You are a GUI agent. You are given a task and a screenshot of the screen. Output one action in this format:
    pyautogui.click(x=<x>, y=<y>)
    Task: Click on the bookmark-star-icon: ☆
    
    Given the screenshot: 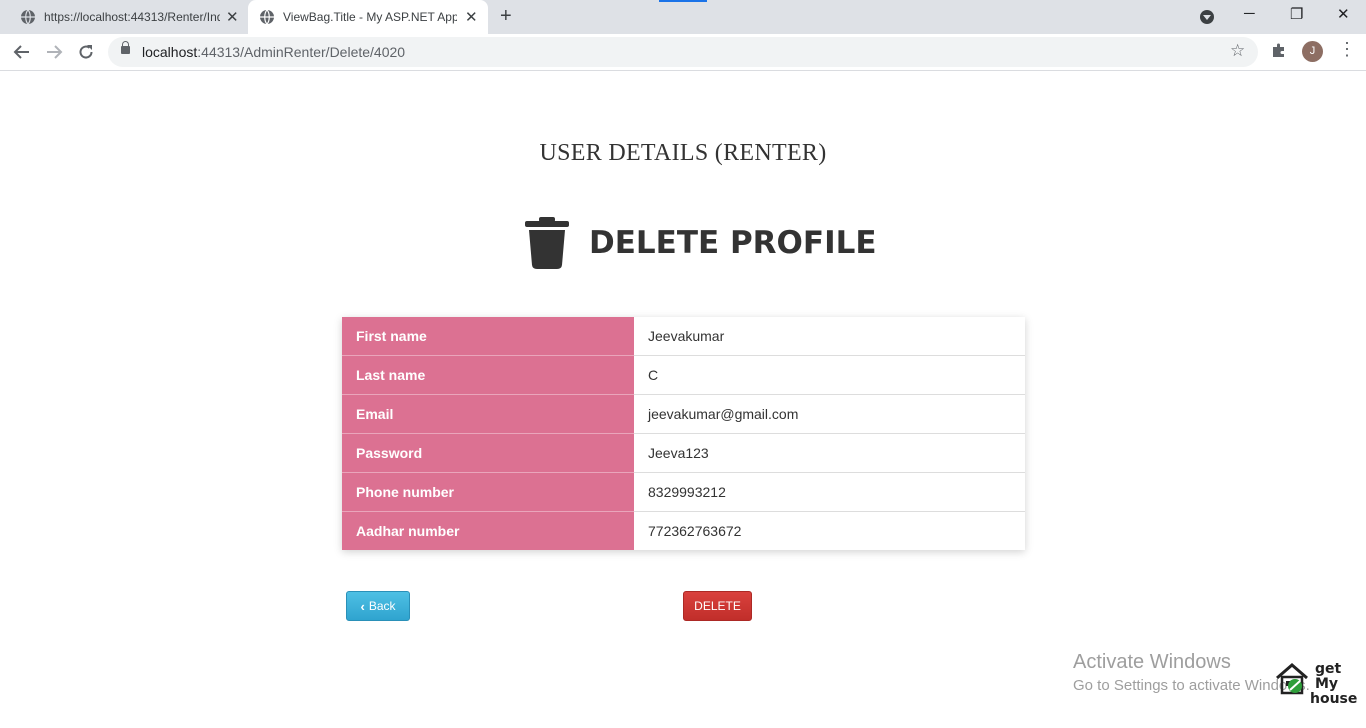 What is the action you would take?
    pyautogui.click(x=1237, y=51)
    